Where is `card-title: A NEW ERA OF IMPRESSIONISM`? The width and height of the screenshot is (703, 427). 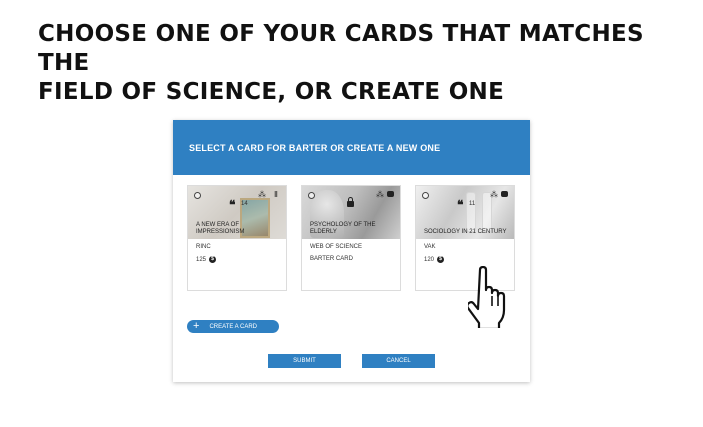 card-title: A NEW ERA OF IMPRESSIONISM is located at coordinates (241, 229).